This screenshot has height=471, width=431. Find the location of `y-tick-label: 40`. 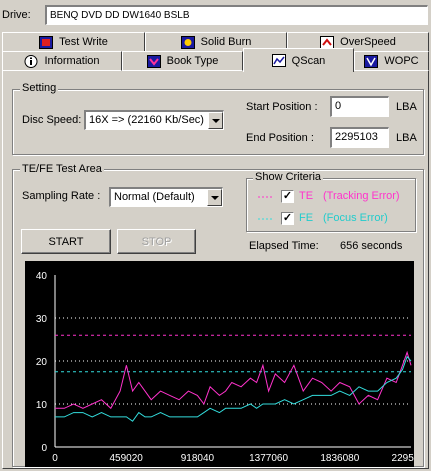

y-tick-label: 40 is located at coordinates (42, 276).